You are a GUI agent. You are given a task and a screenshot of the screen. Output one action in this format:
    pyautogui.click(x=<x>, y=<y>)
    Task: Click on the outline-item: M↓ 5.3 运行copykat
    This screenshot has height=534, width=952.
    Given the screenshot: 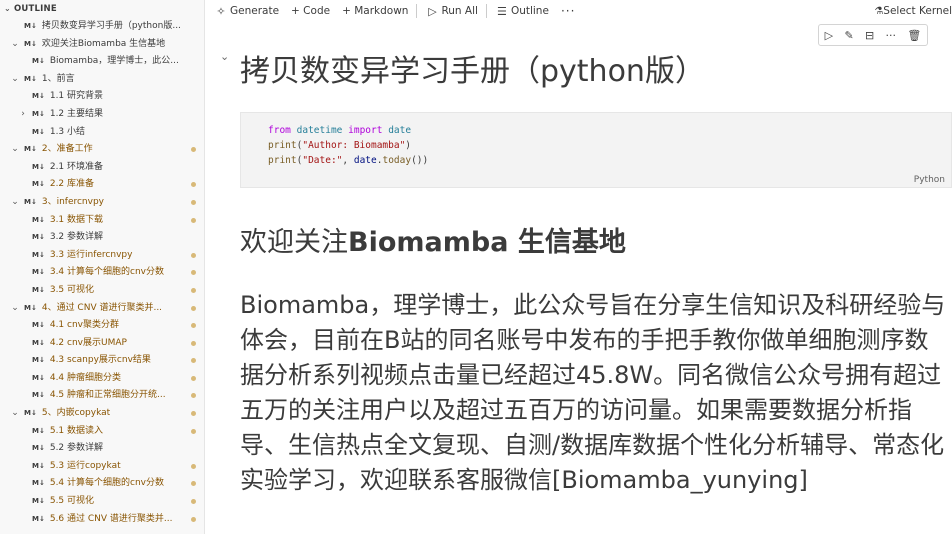 What is the action you would take?
    pyautogui.click(x=102, y=467)
    